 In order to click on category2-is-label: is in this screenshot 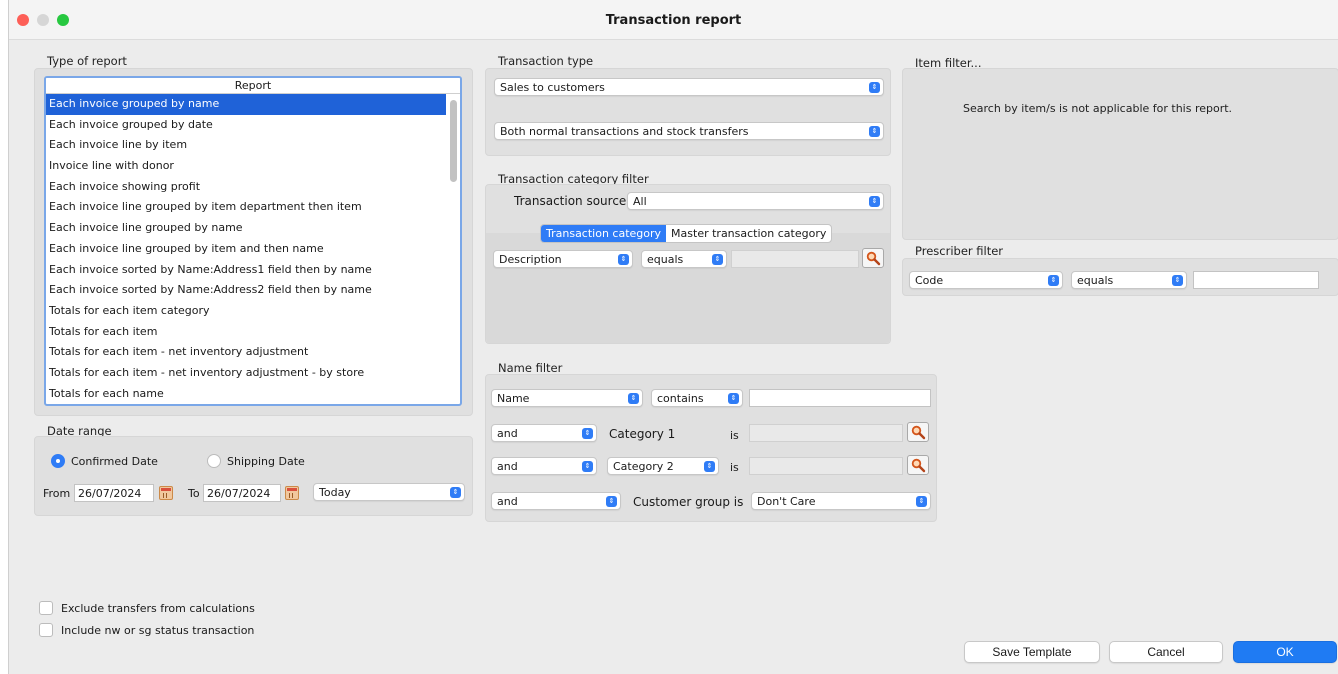, I will do `click(734, 467)`.